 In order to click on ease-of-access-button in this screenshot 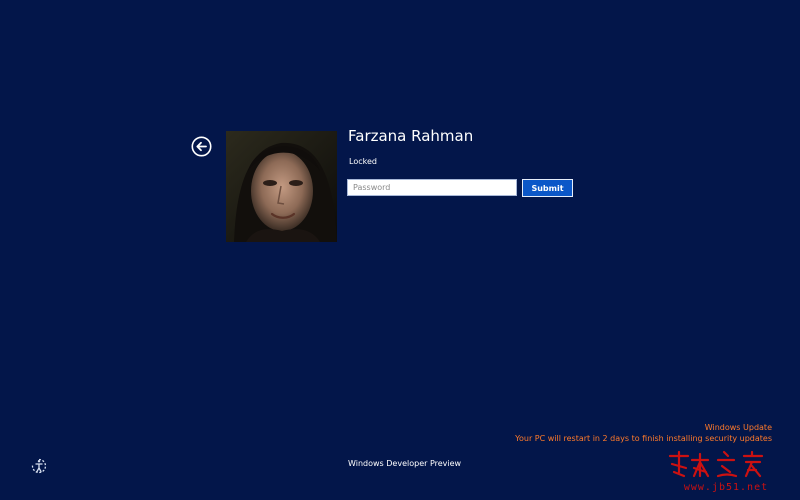, I will do `click(39, 466)`.